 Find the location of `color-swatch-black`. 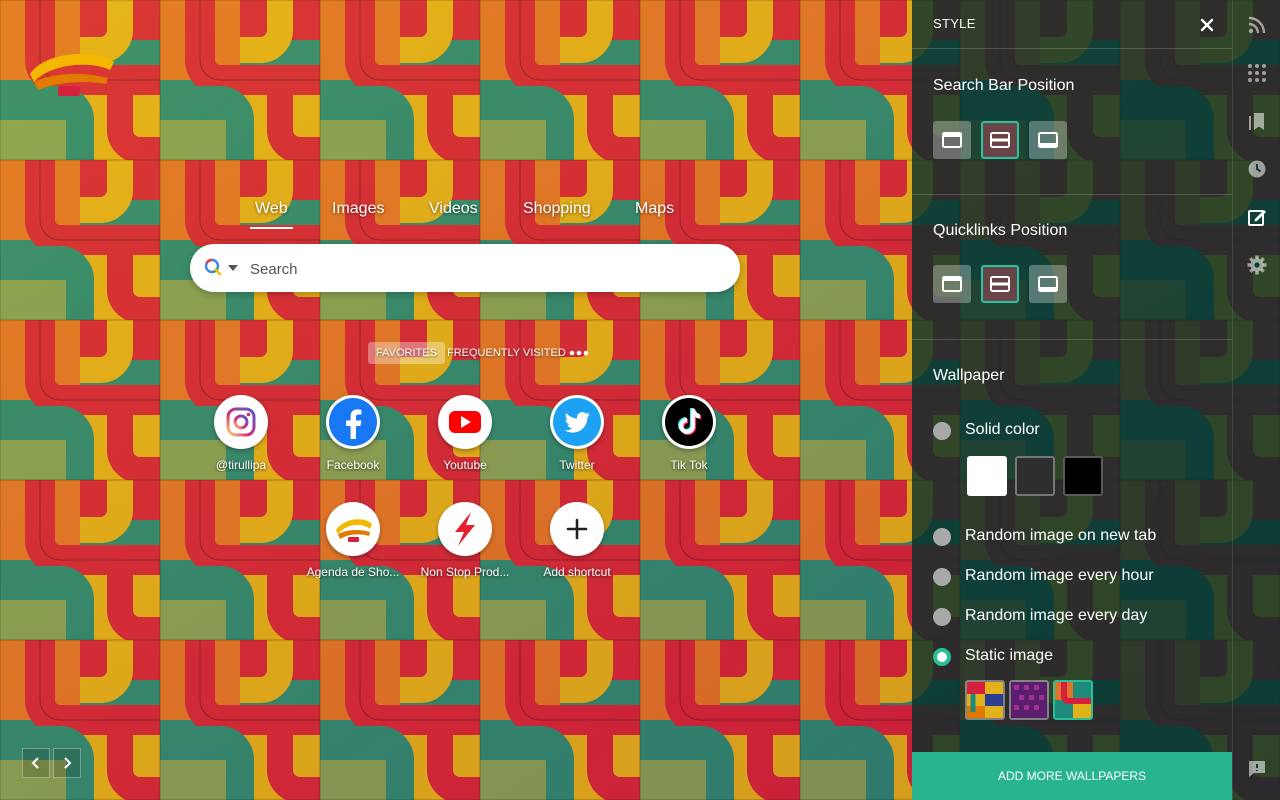

color-swatch-black is located at coordinates (1083, 476).